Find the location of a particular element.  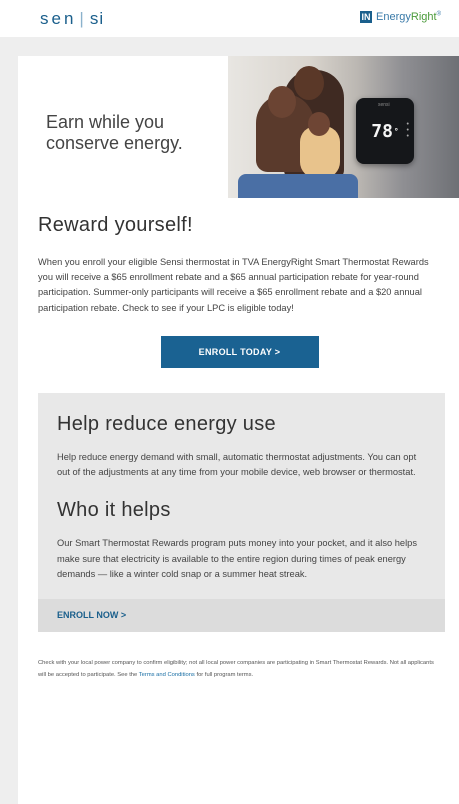

photo-mother-face is located at coordinates (282, 102).